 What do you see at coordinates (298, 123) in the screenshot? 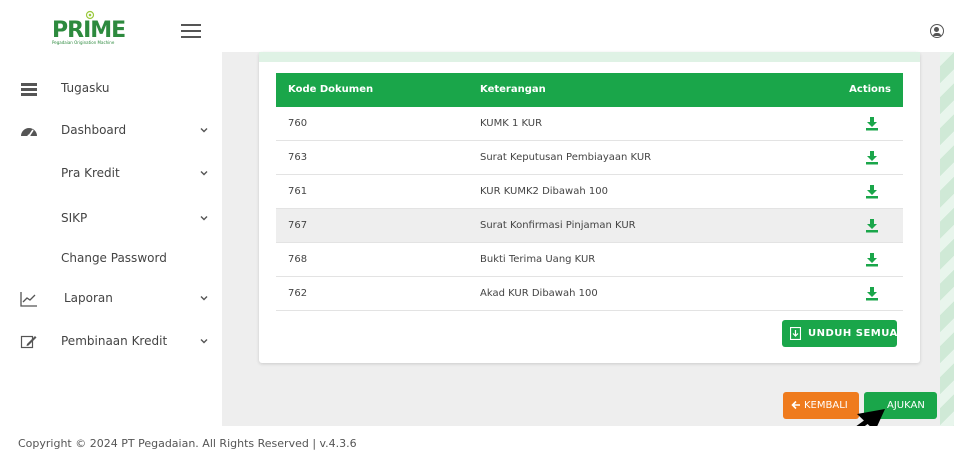
I see `cell-kode: 760` at bounding box center [298, 123].